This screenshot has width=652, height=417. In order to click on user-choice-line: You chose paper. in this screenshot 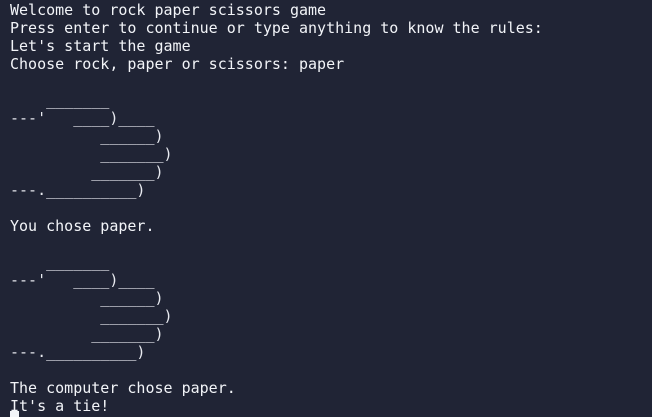, I will do `click(82, 226)`.